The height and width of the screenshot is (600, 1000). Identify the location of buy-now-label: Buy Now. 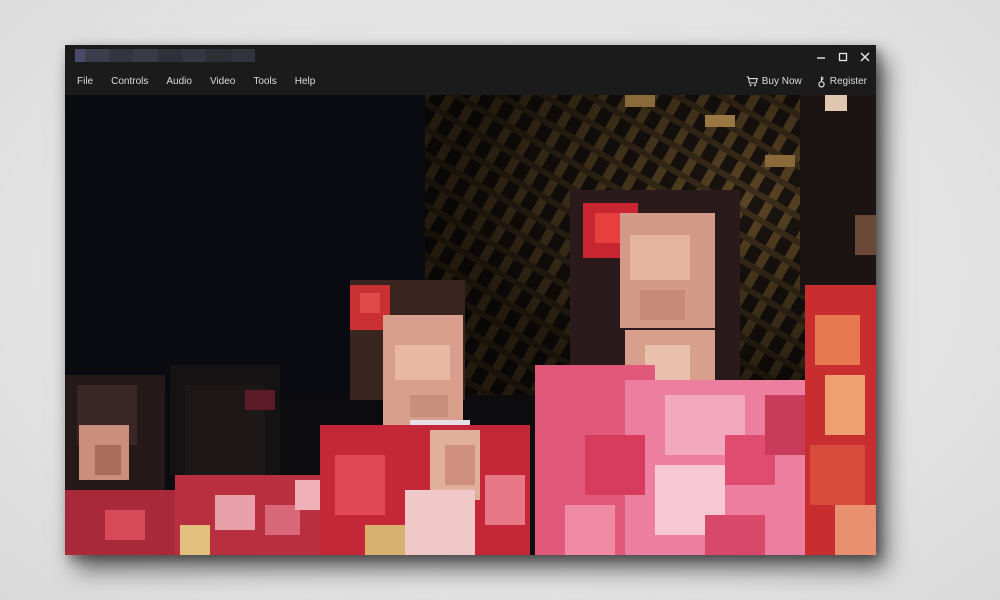
(781, 81).